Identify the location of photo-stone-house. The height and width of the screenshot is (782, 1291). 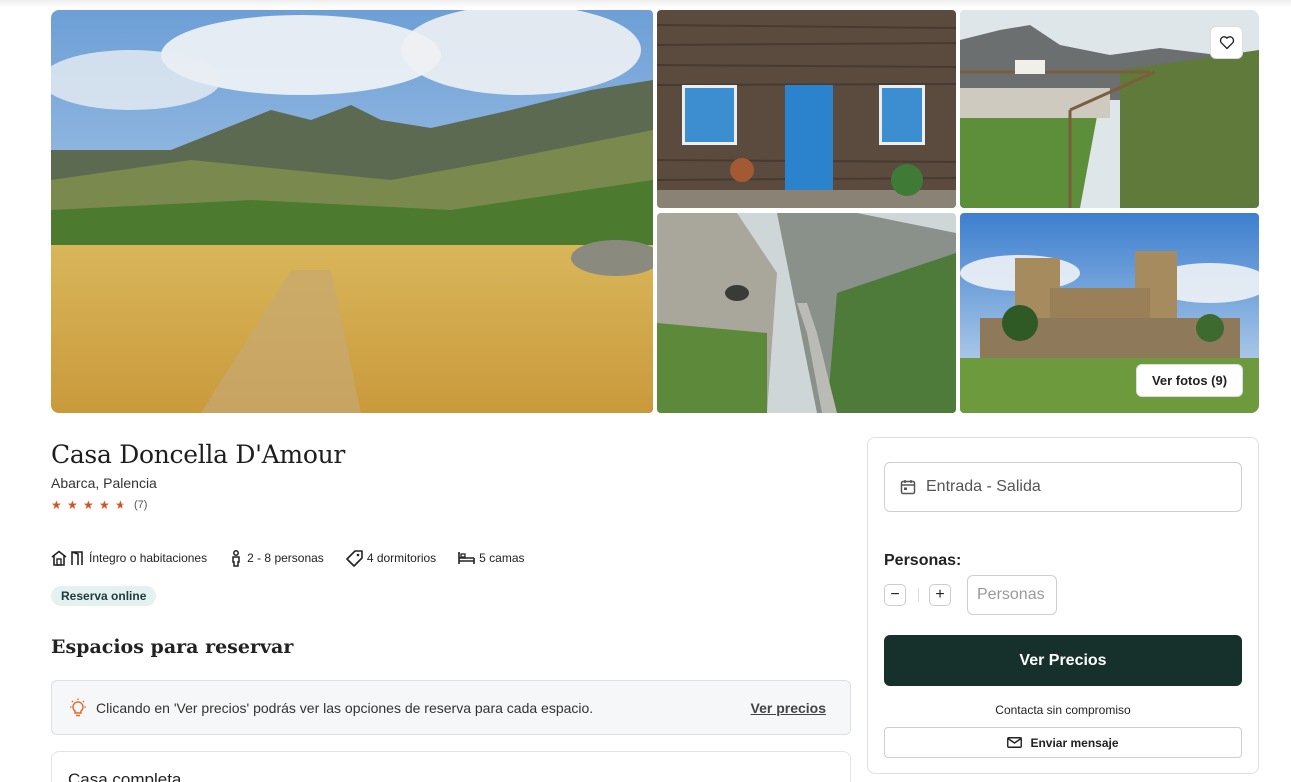
(806, 109).